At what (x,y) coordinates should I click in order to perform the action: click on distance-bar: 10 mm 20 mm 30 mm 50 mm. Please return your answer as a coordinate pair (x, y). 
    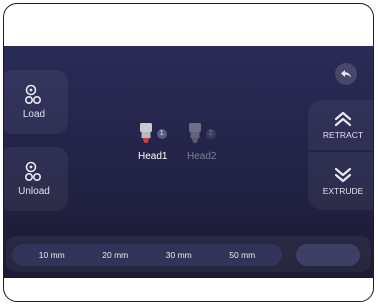
    Looking at the image, I should click on (188, 254).